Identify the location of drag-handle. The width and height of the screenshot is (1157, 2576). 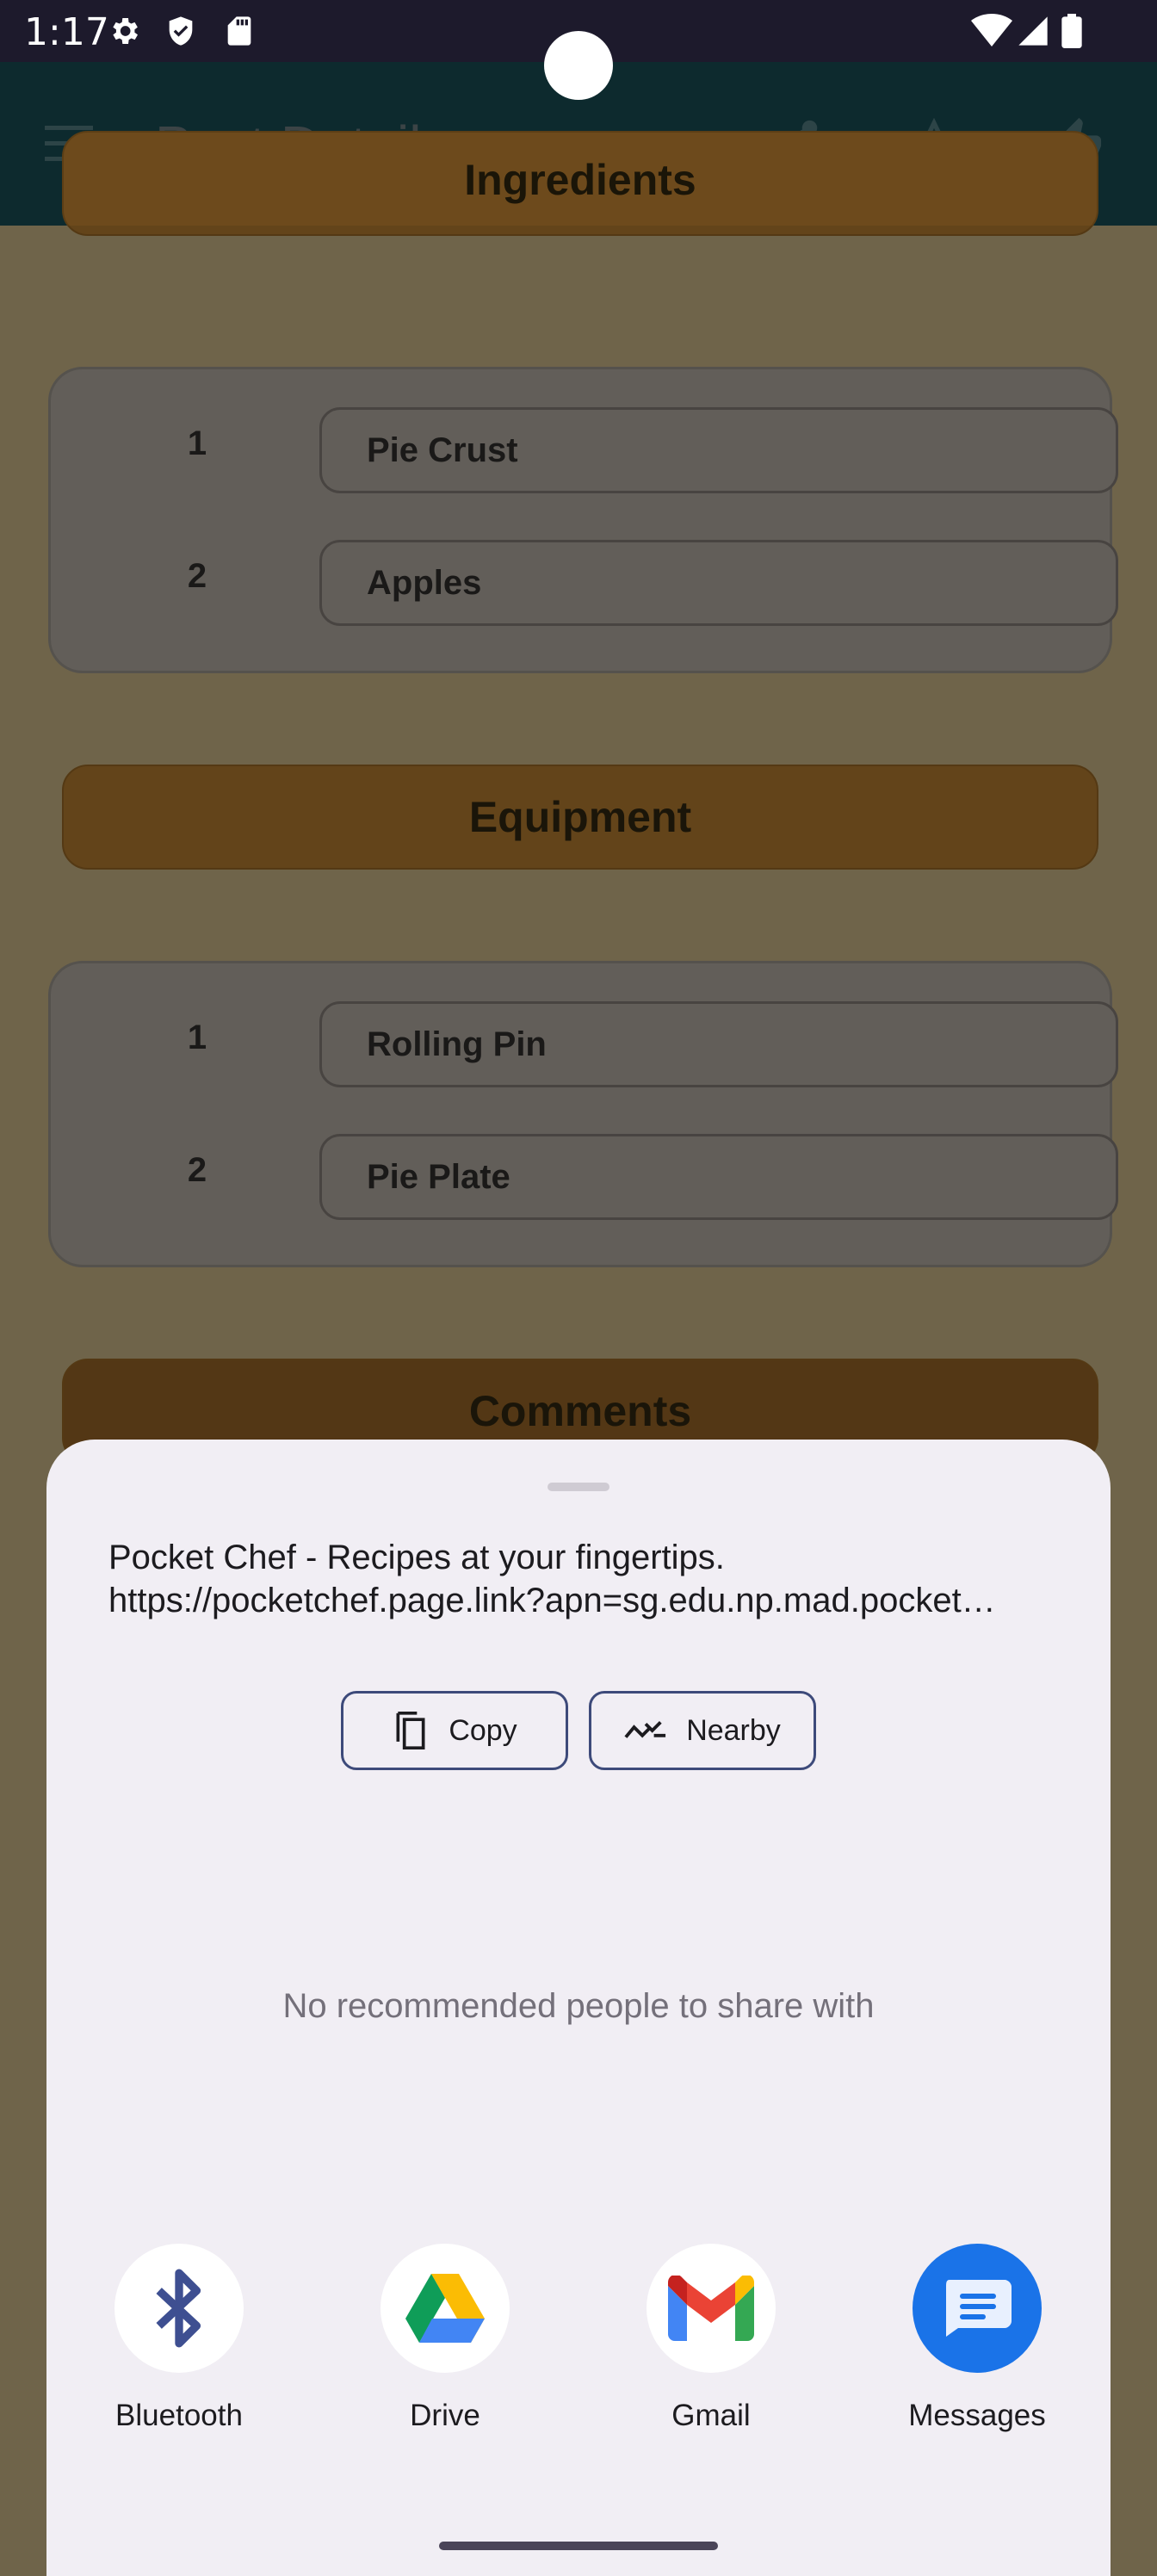
(579, 1487).